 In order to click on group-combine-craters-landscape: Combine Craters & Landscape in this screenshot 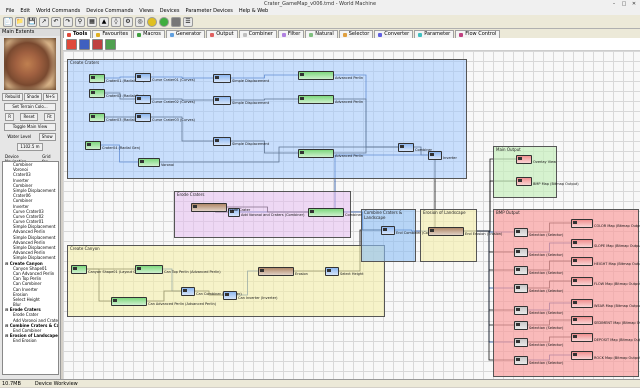, I will do `click(388, 235)`.